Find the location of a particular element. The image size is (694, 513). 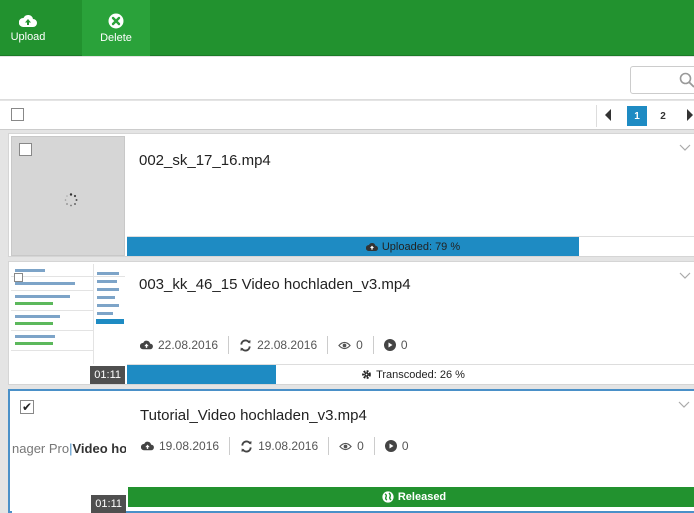

pager-divider is located at coordinates (596, 116).